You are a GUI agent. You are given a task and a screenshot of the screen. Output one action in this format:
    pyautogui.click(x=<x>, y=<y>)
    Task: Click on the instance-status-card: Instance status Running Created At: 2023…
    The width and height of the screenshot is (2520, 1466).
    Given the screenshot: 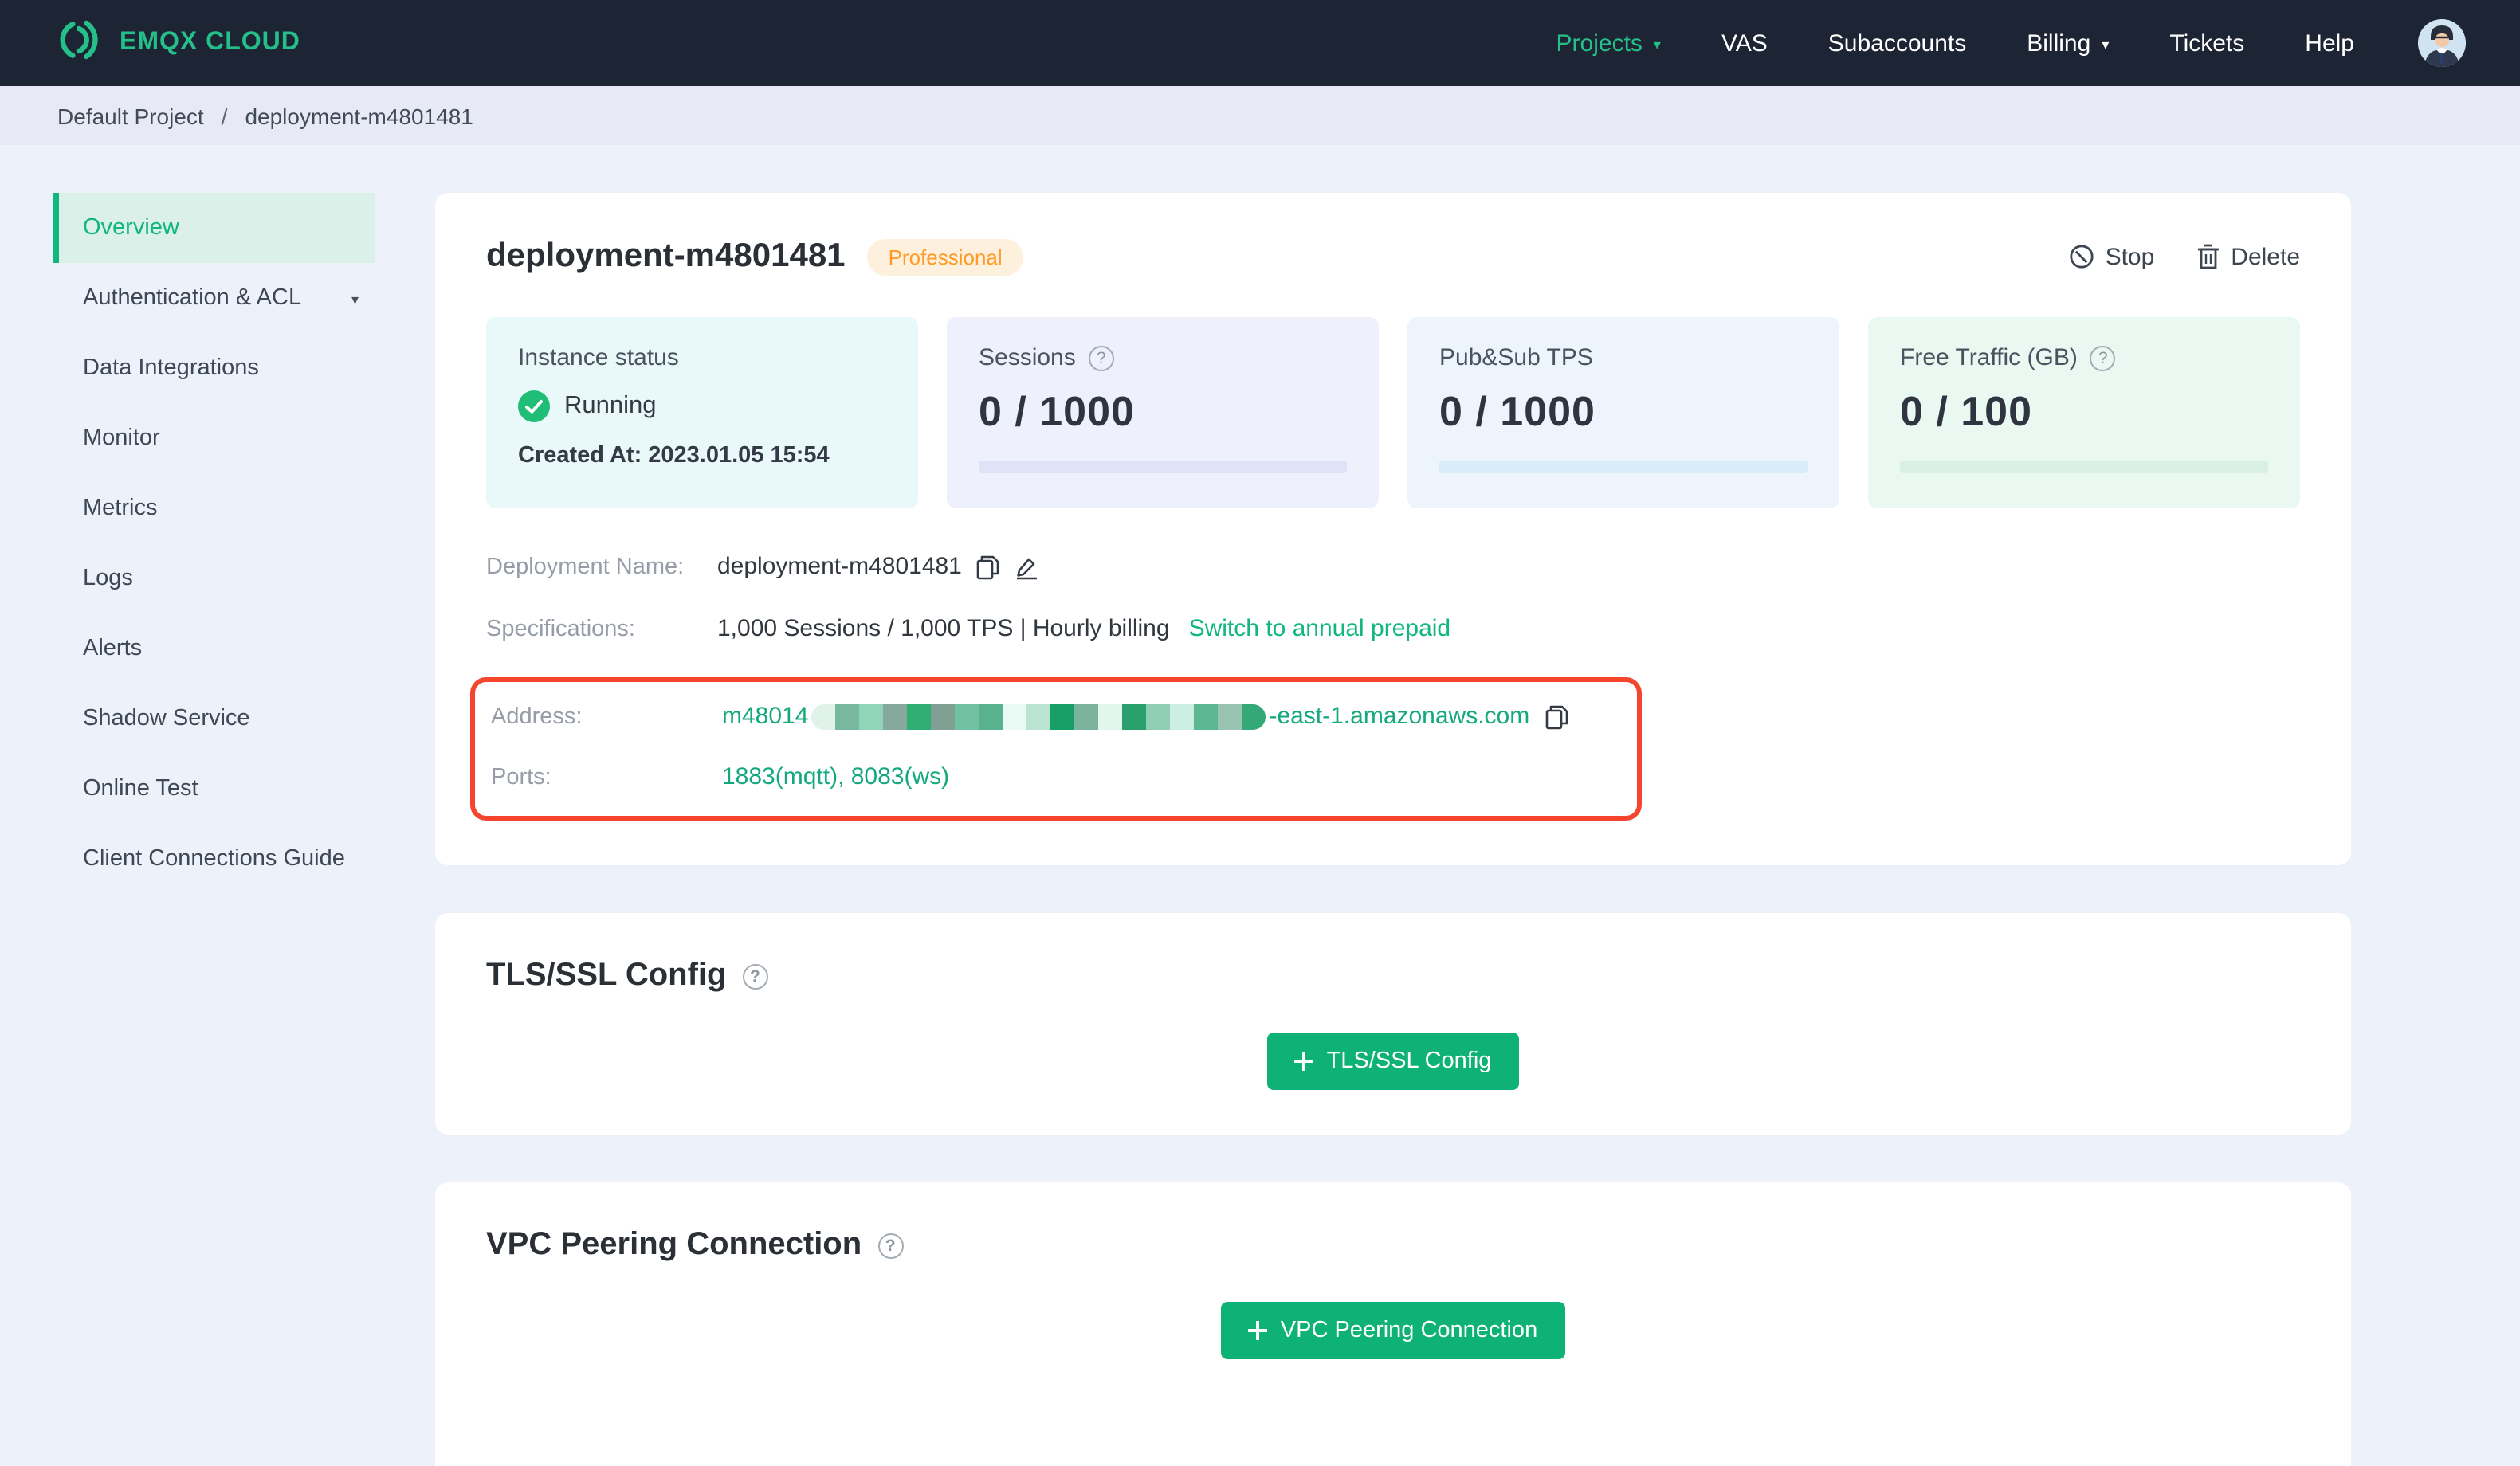 What is the action you would take?
    pyautogui.click(x=702, y=412)
    